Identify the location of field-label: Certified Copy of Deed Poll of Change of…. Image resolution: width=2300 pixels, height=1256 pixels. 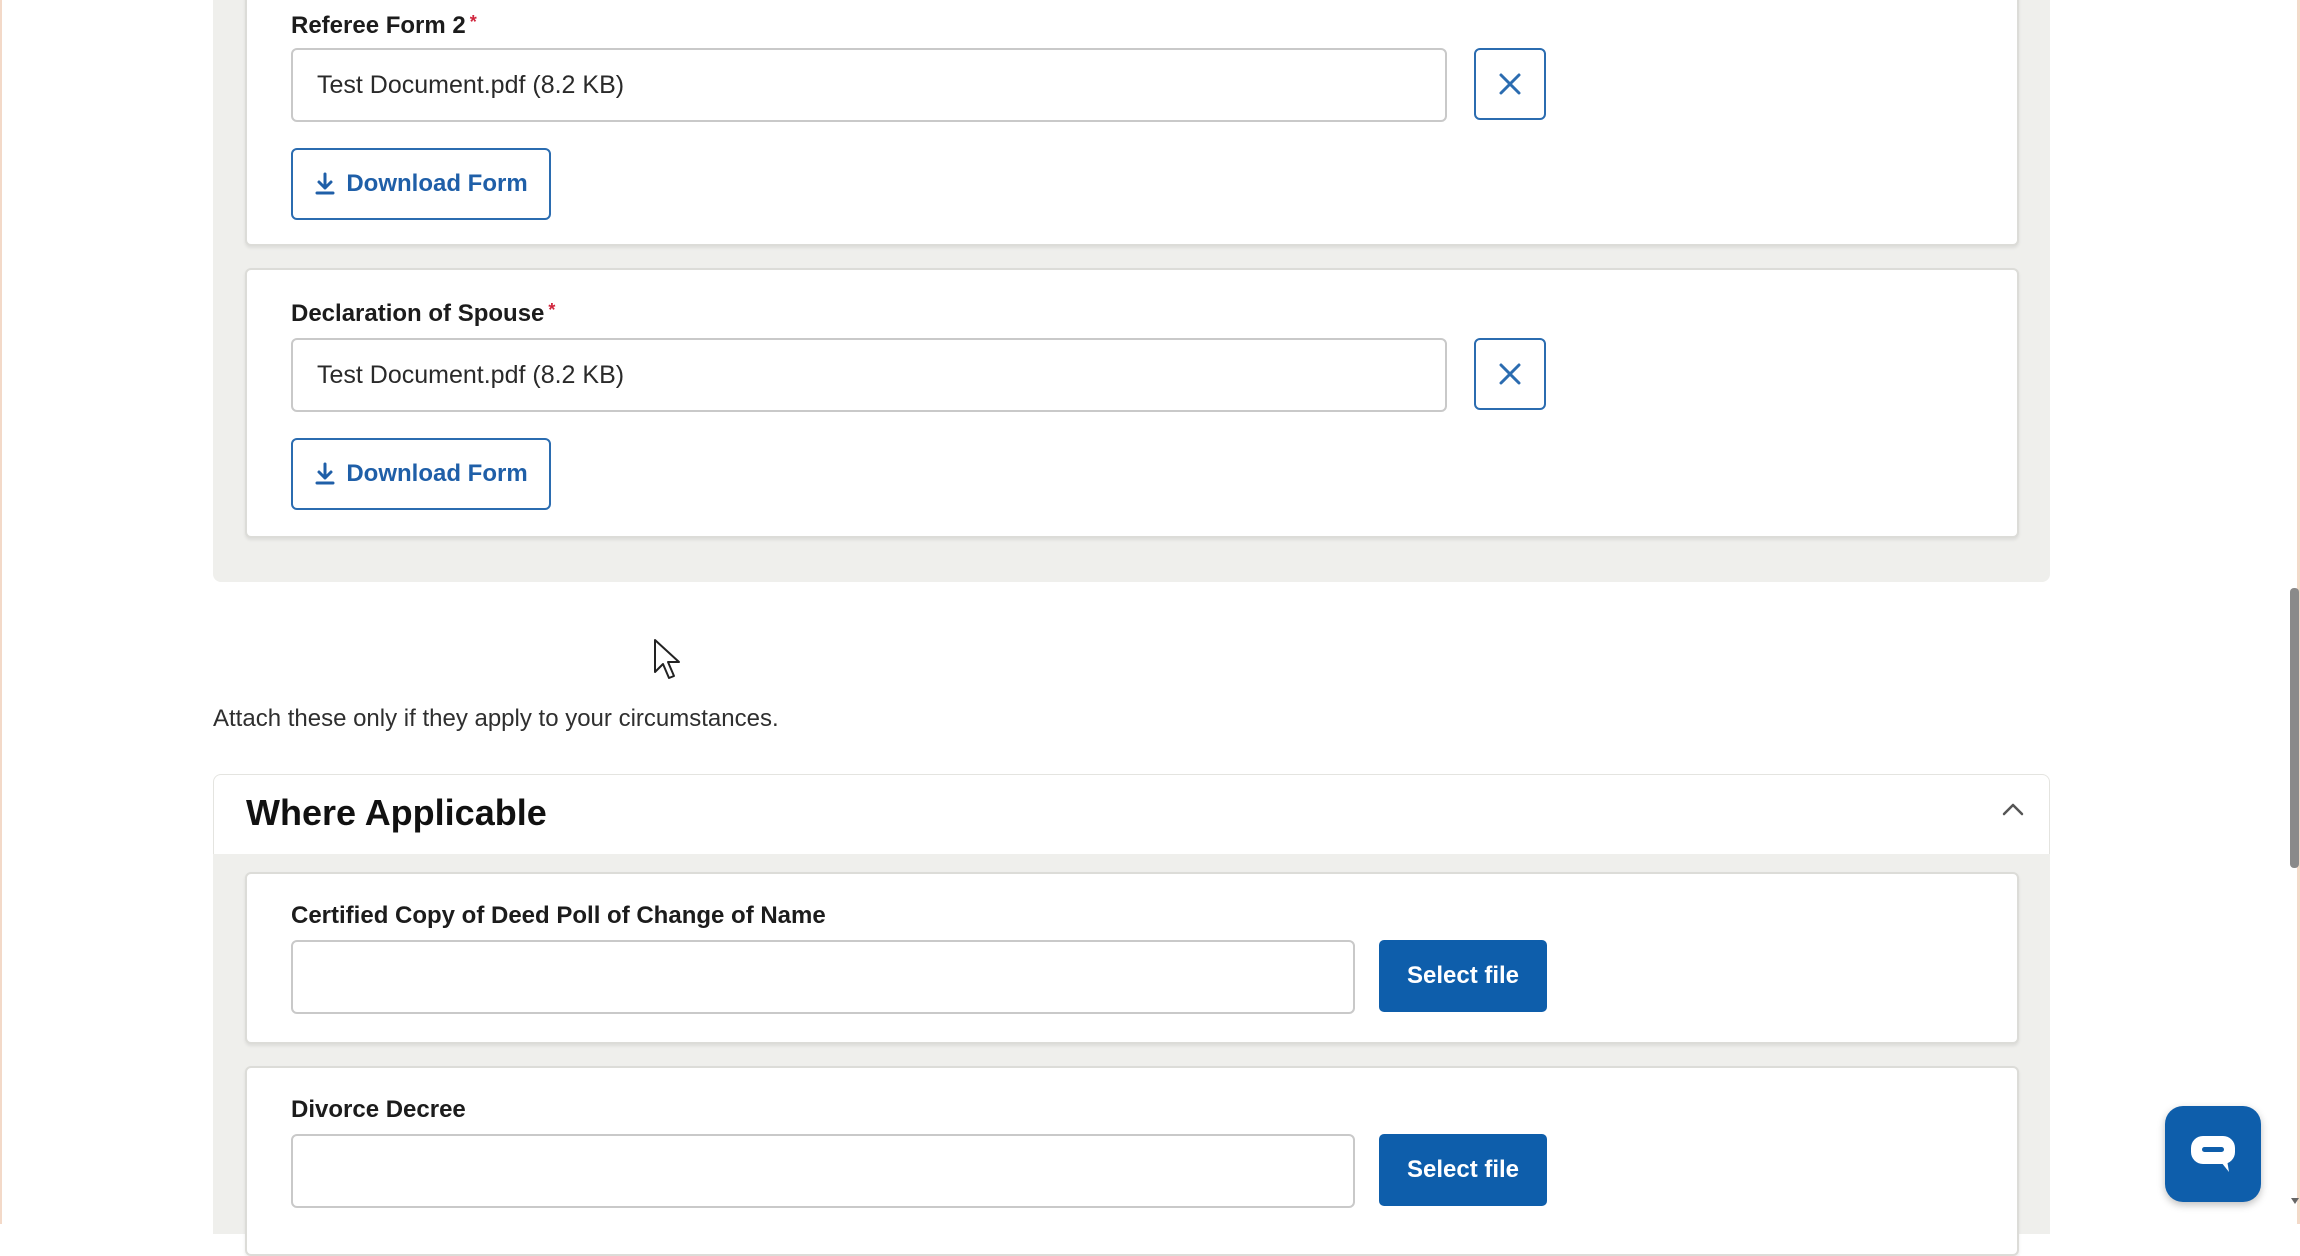
(558, 915).